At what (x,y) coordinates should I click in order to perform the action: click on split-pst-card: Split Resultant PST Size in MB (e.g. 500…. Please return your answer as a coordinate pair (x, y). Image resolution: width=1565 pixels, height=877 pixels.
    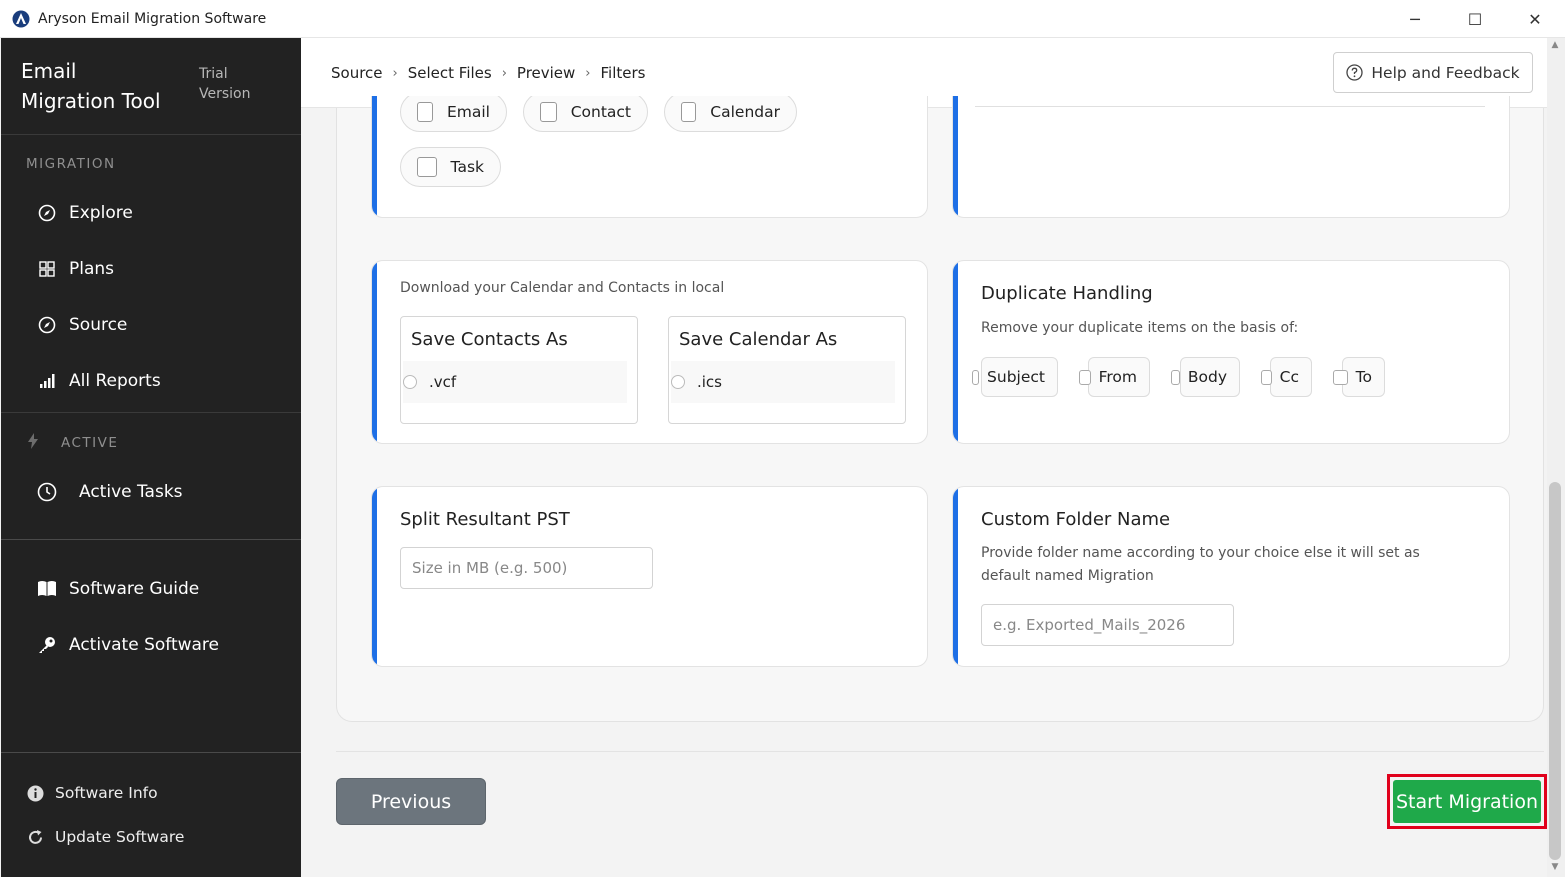
    Looking at the image, I should click on (649, 576).